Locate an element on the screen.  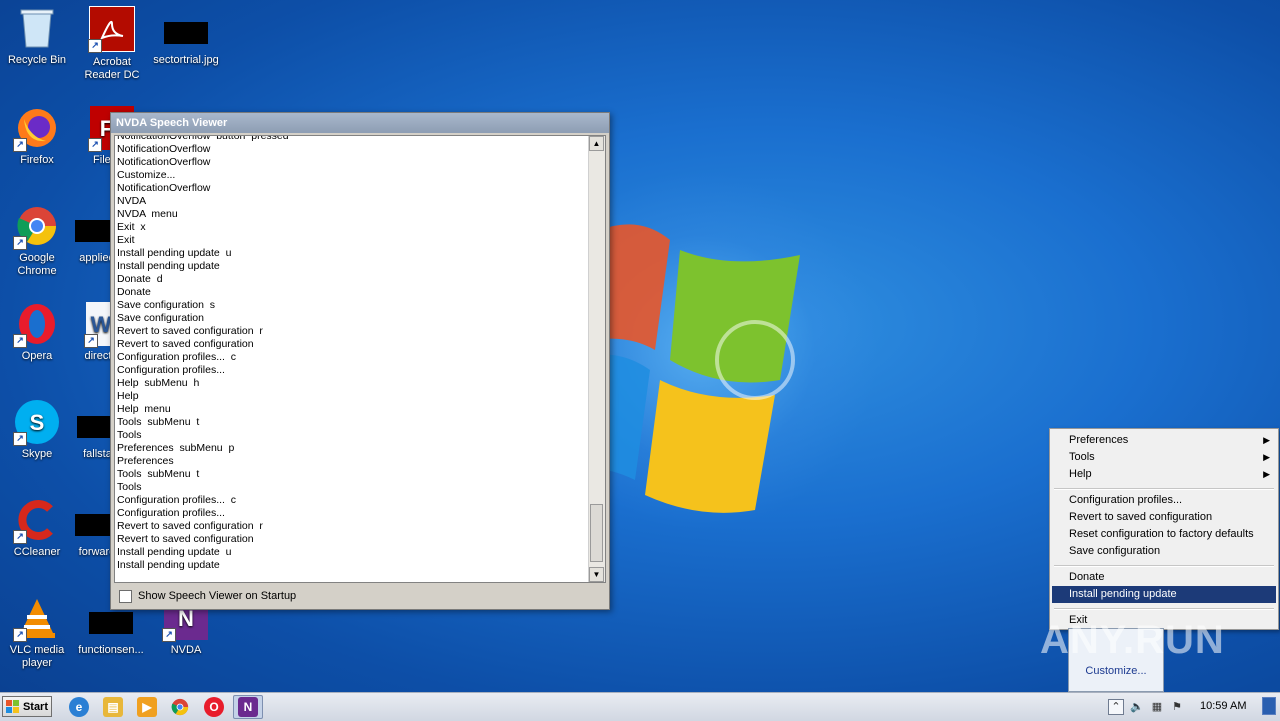
speech-log-line: Exit is located at coordinates (126, 240).